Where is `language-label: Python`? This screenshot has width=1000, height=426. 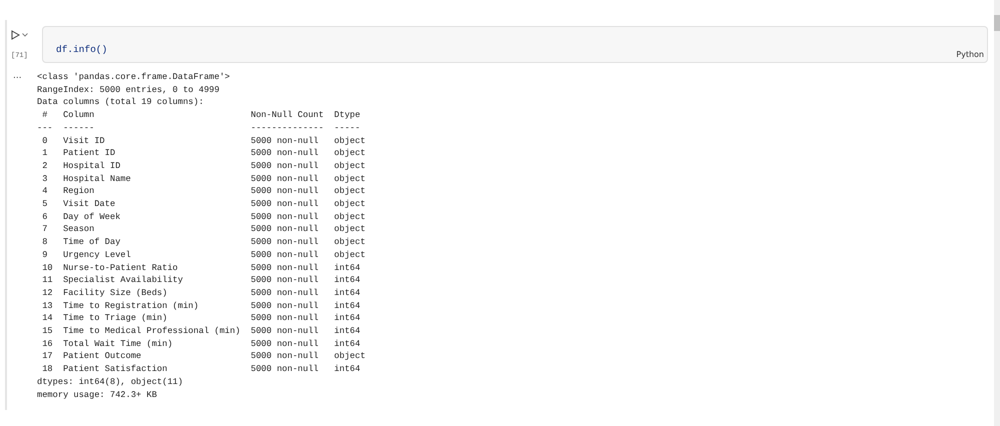
language-label: Python is located at coordinates (970, 55).